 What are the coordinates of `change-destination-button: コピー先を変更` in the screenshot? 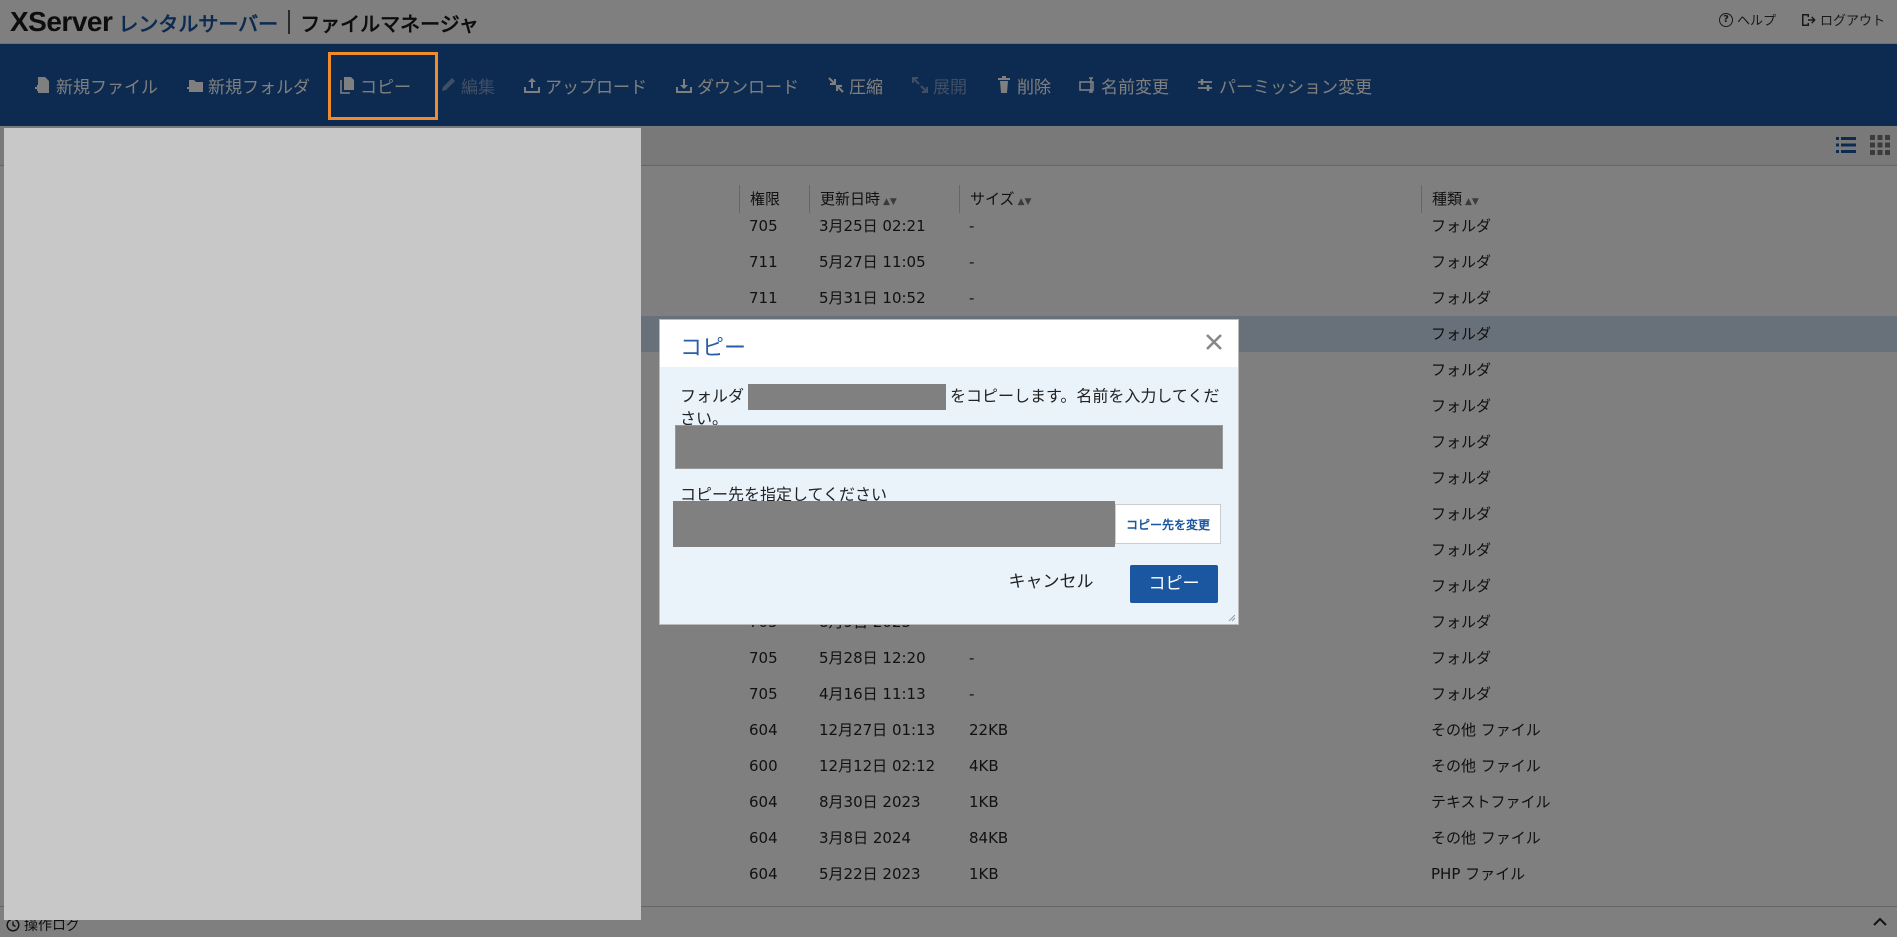 It's located at (1168, 524).